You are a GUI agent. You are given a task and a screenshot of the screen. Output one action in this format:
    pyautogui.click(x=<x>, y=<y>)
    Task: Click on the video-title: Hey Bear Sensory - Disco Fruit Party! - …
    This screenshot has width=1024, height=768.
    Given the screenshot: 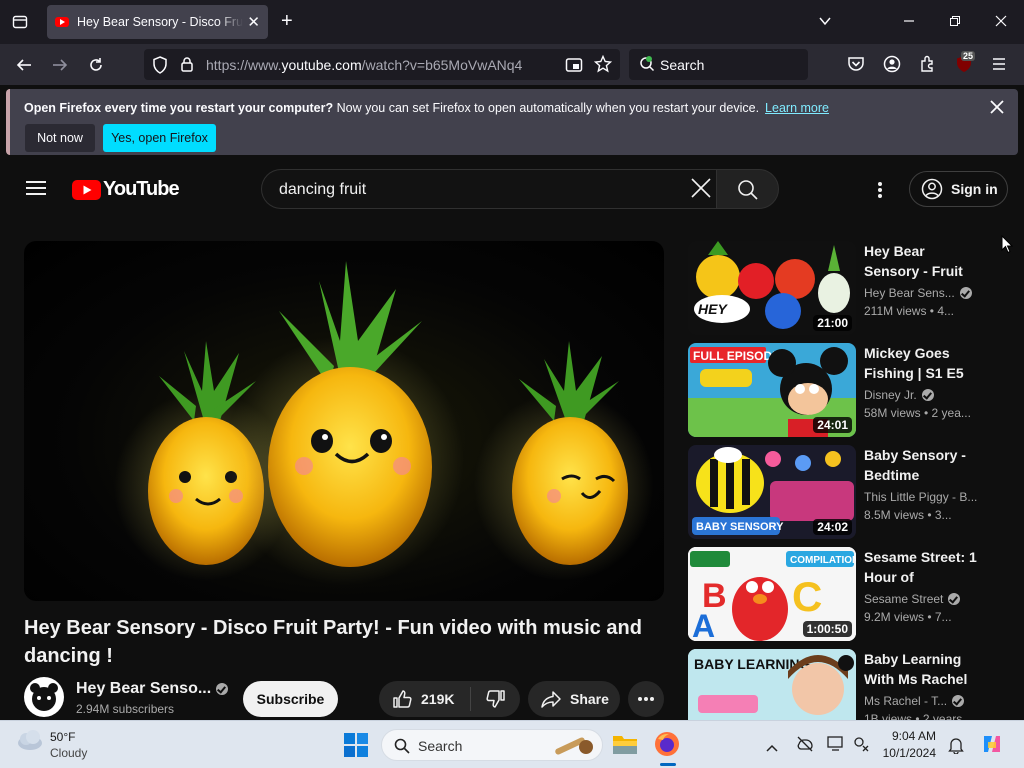 What is the action you would take?
    pyautogui.click(x=333, y=642)
    